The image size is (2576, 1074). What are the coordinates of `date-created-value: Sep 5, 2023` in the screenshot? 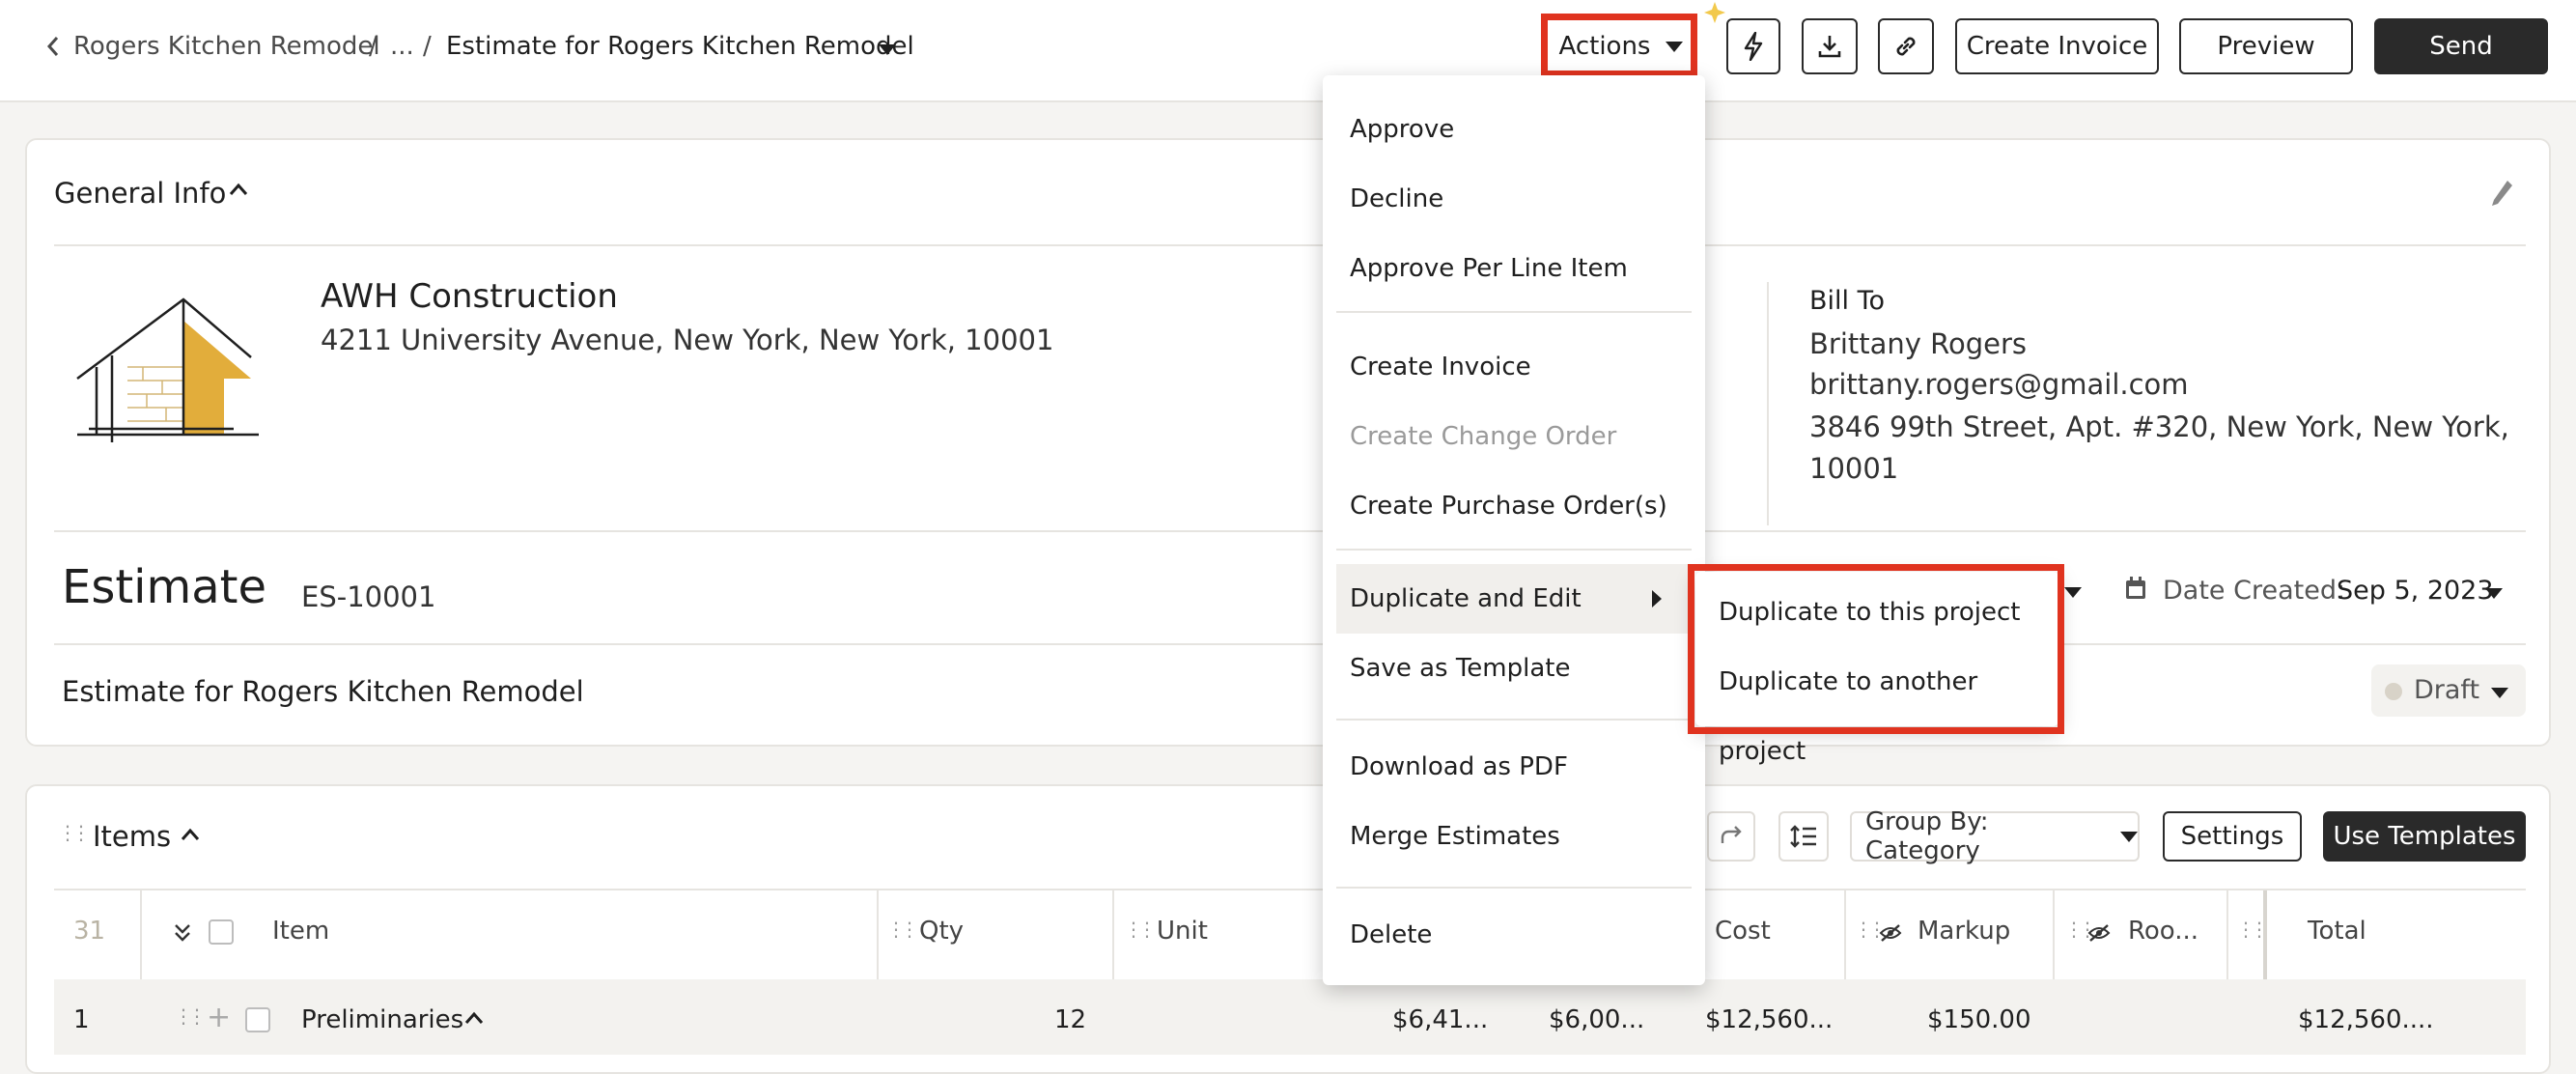 It's located at (2416, 591).